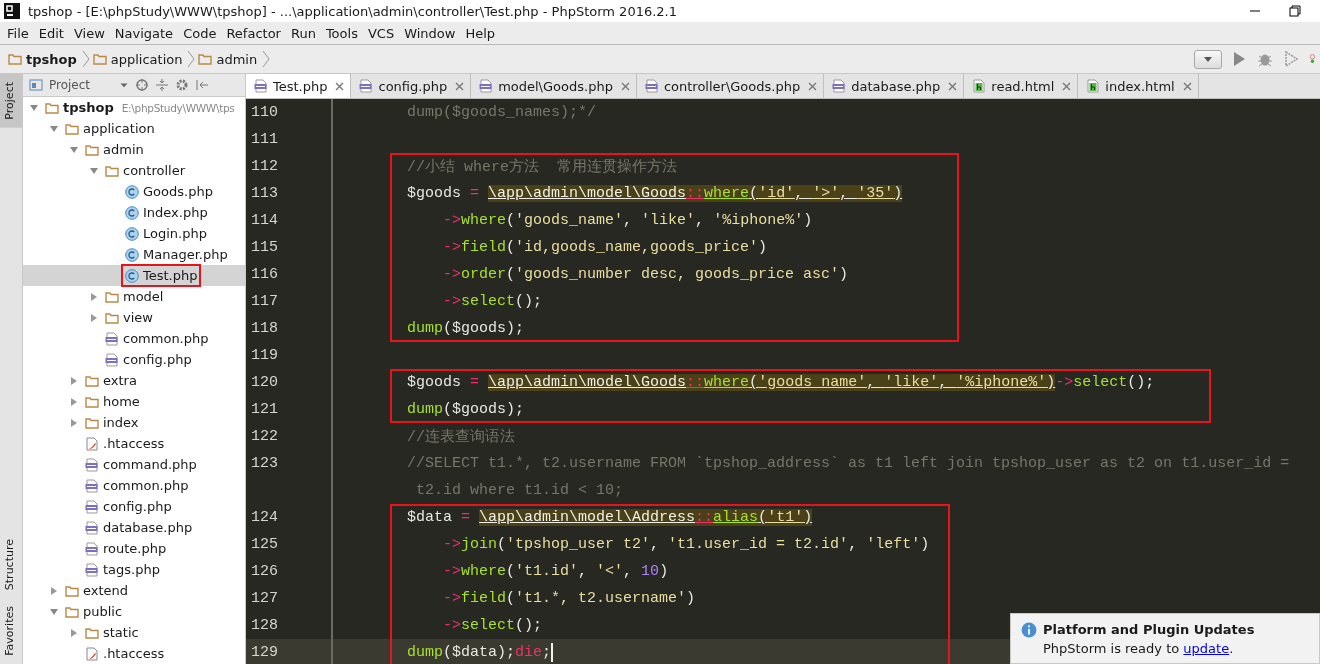  I want to click on coverage-icon, so click(1291, 59).